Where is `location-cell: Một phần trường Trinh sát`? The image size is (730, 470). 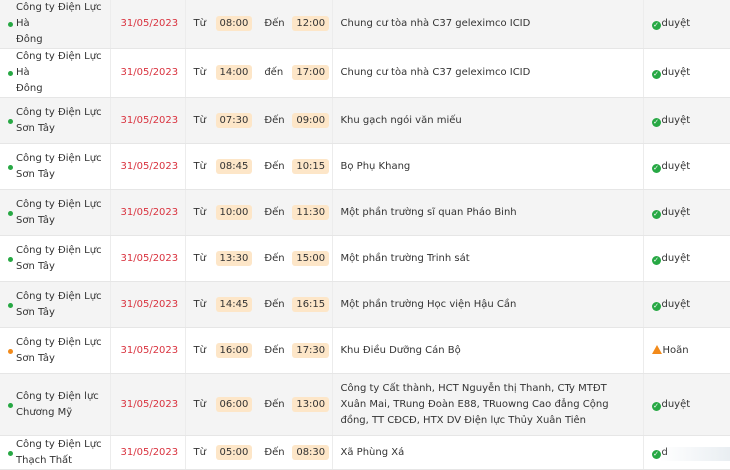 location-cell: Một phần trường Trinh sát is located at coordinates (487, 259).